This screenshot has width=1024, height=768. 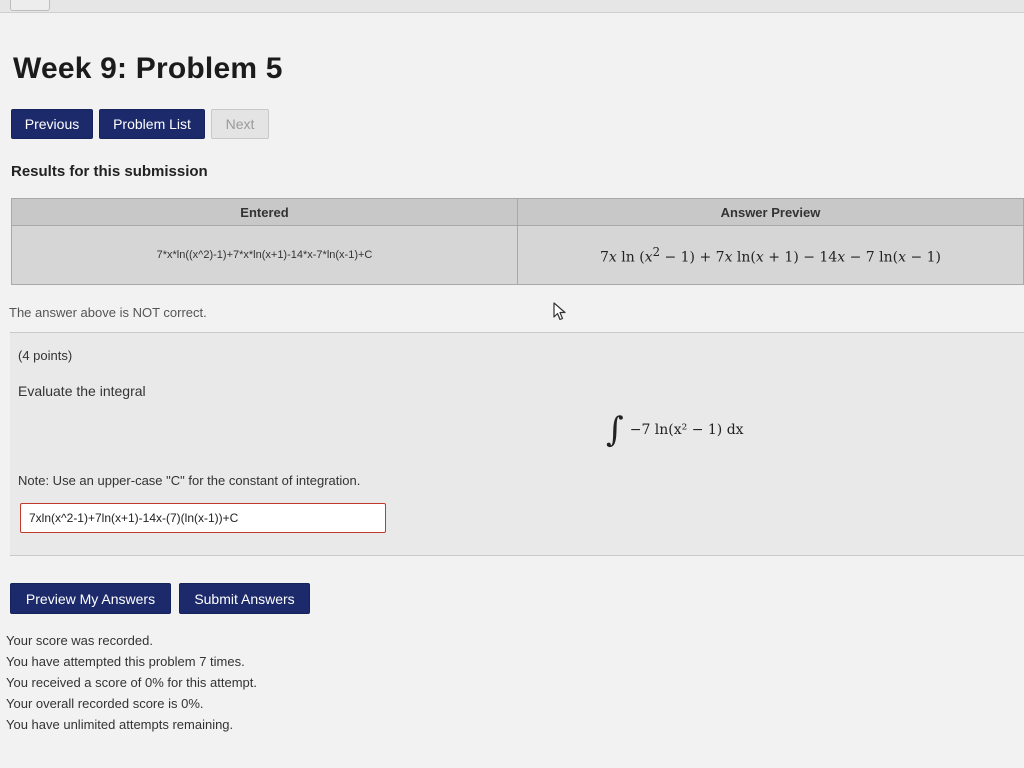 What do you see at coordinates (656, 251) in the screenshot?
I see `preview-part: 2` at bounding box center [656, 251].